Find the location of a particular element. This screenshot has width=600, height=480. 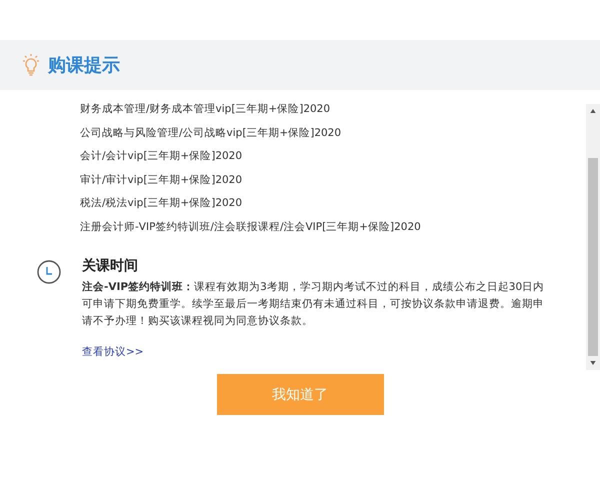

scroll-thumb is located at coordinates (593, 257).